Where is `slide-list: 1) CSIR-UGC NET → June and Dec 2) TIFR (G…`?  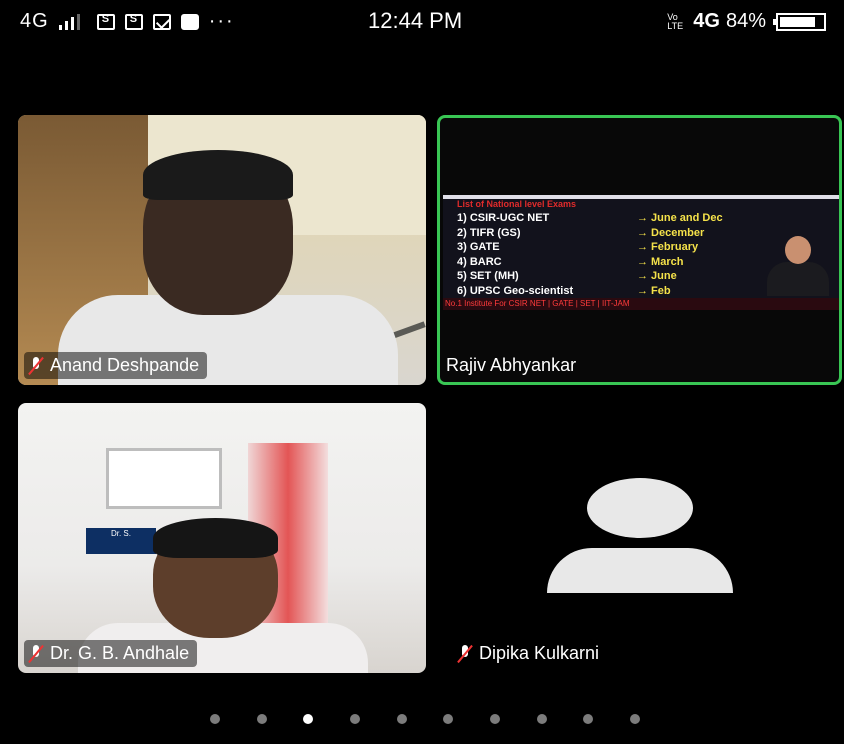 slide-list: 1) CSIR-UGC NET → June and Dec 2) TIFR (G… is located at coordinates (590, 254).